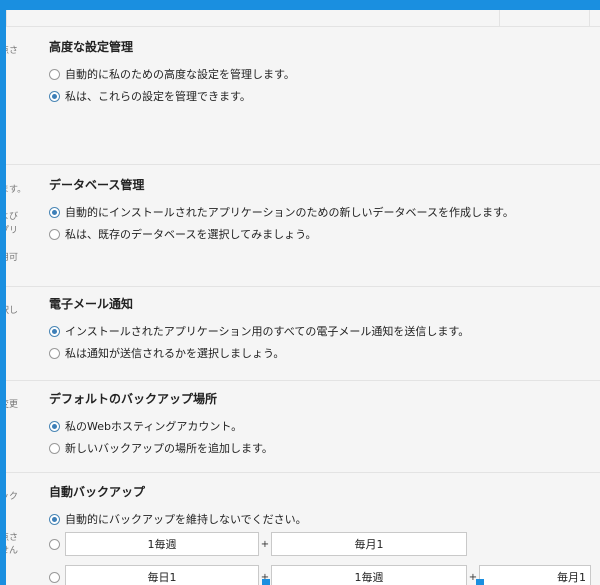  I want to click on auto-backup-option-none: 自動的にバックアップを維持しないでください。, so click(178, 519).